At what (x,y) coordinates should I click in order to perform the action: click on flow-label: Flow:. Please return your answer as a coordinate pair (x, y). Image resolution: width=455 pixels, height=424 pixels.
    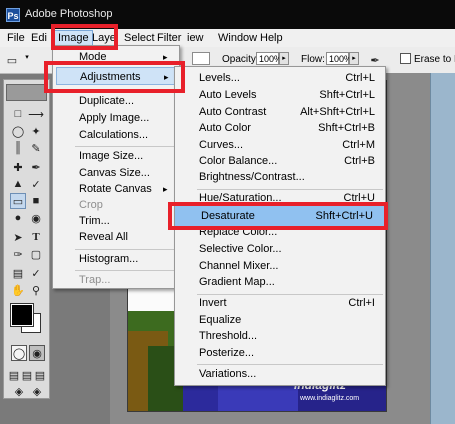
    Looking at the image, I should click on (313, 59).